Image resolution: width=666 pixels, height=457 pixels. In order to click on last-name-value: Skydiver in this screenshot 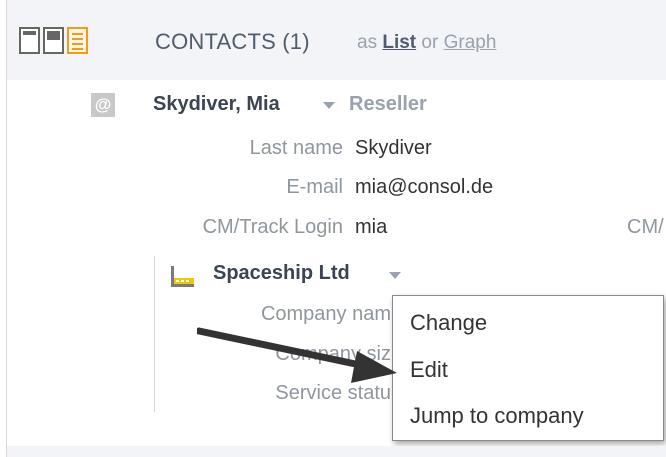, I will do `click(393, 148)`.